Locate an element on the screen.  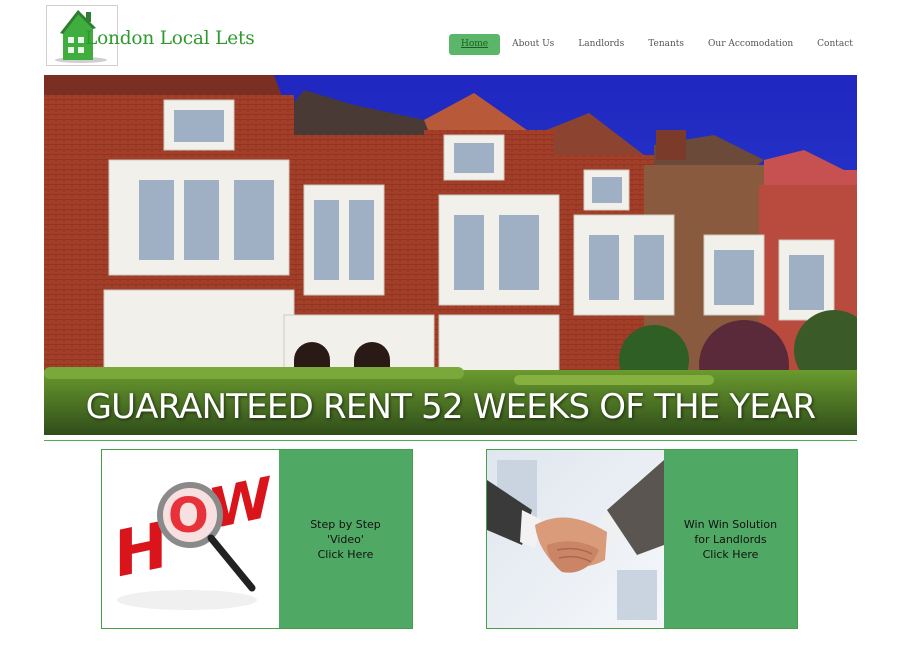
how-magnifier-image: H W O is located at coordinates (190, 539).